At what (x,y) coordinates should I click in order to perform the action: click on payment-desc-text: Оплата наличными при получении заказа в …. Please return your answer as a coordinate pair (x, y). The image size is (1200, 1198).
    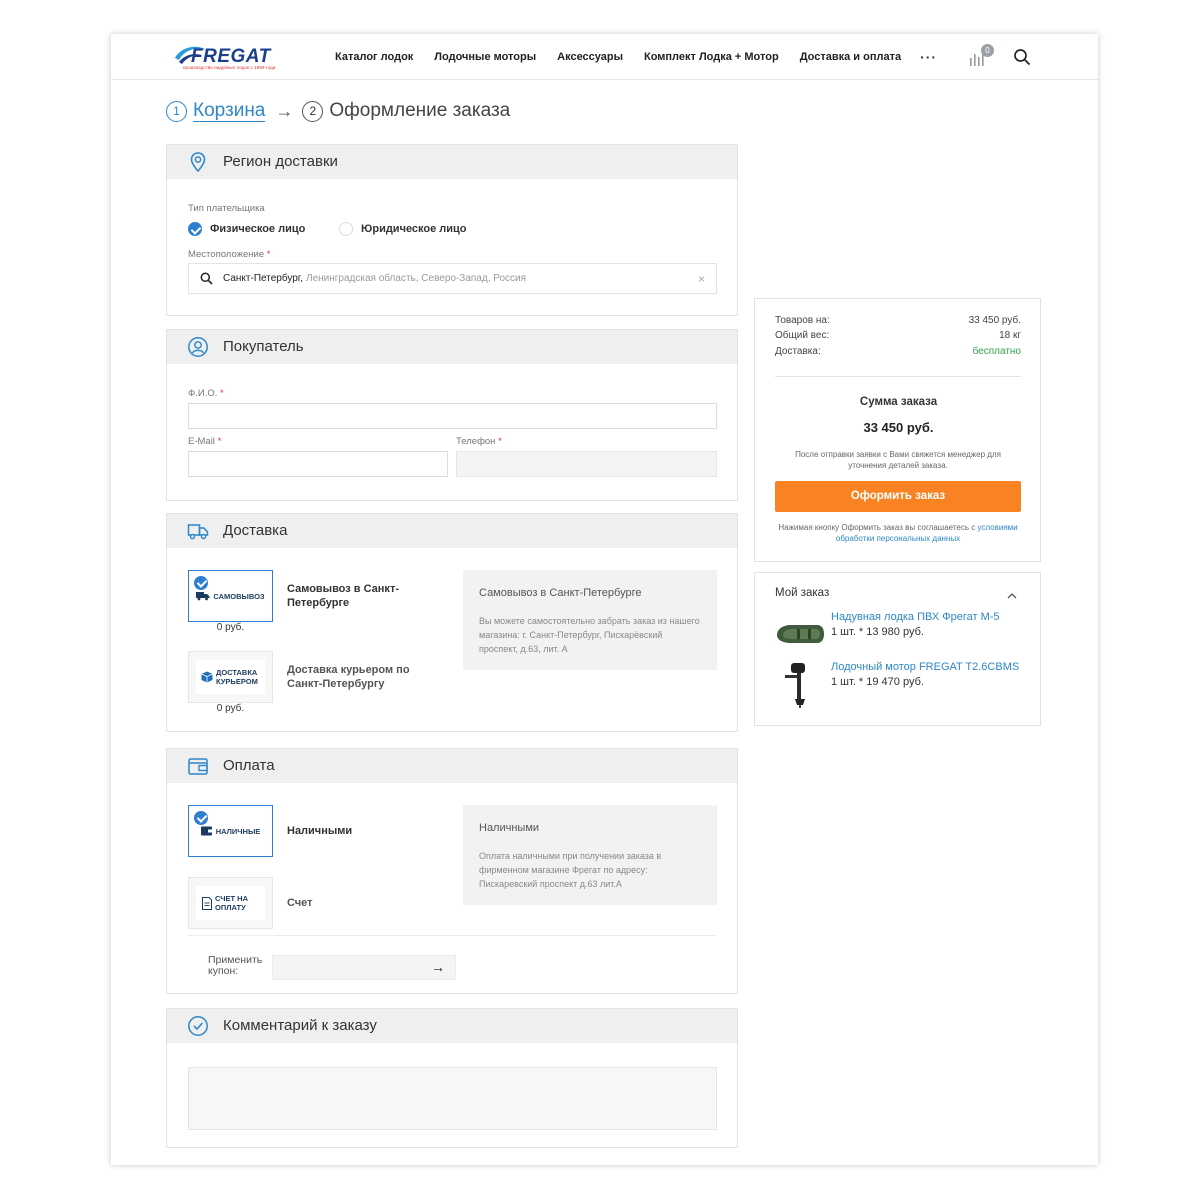
    Looking at the image, I should click on (570, 870).